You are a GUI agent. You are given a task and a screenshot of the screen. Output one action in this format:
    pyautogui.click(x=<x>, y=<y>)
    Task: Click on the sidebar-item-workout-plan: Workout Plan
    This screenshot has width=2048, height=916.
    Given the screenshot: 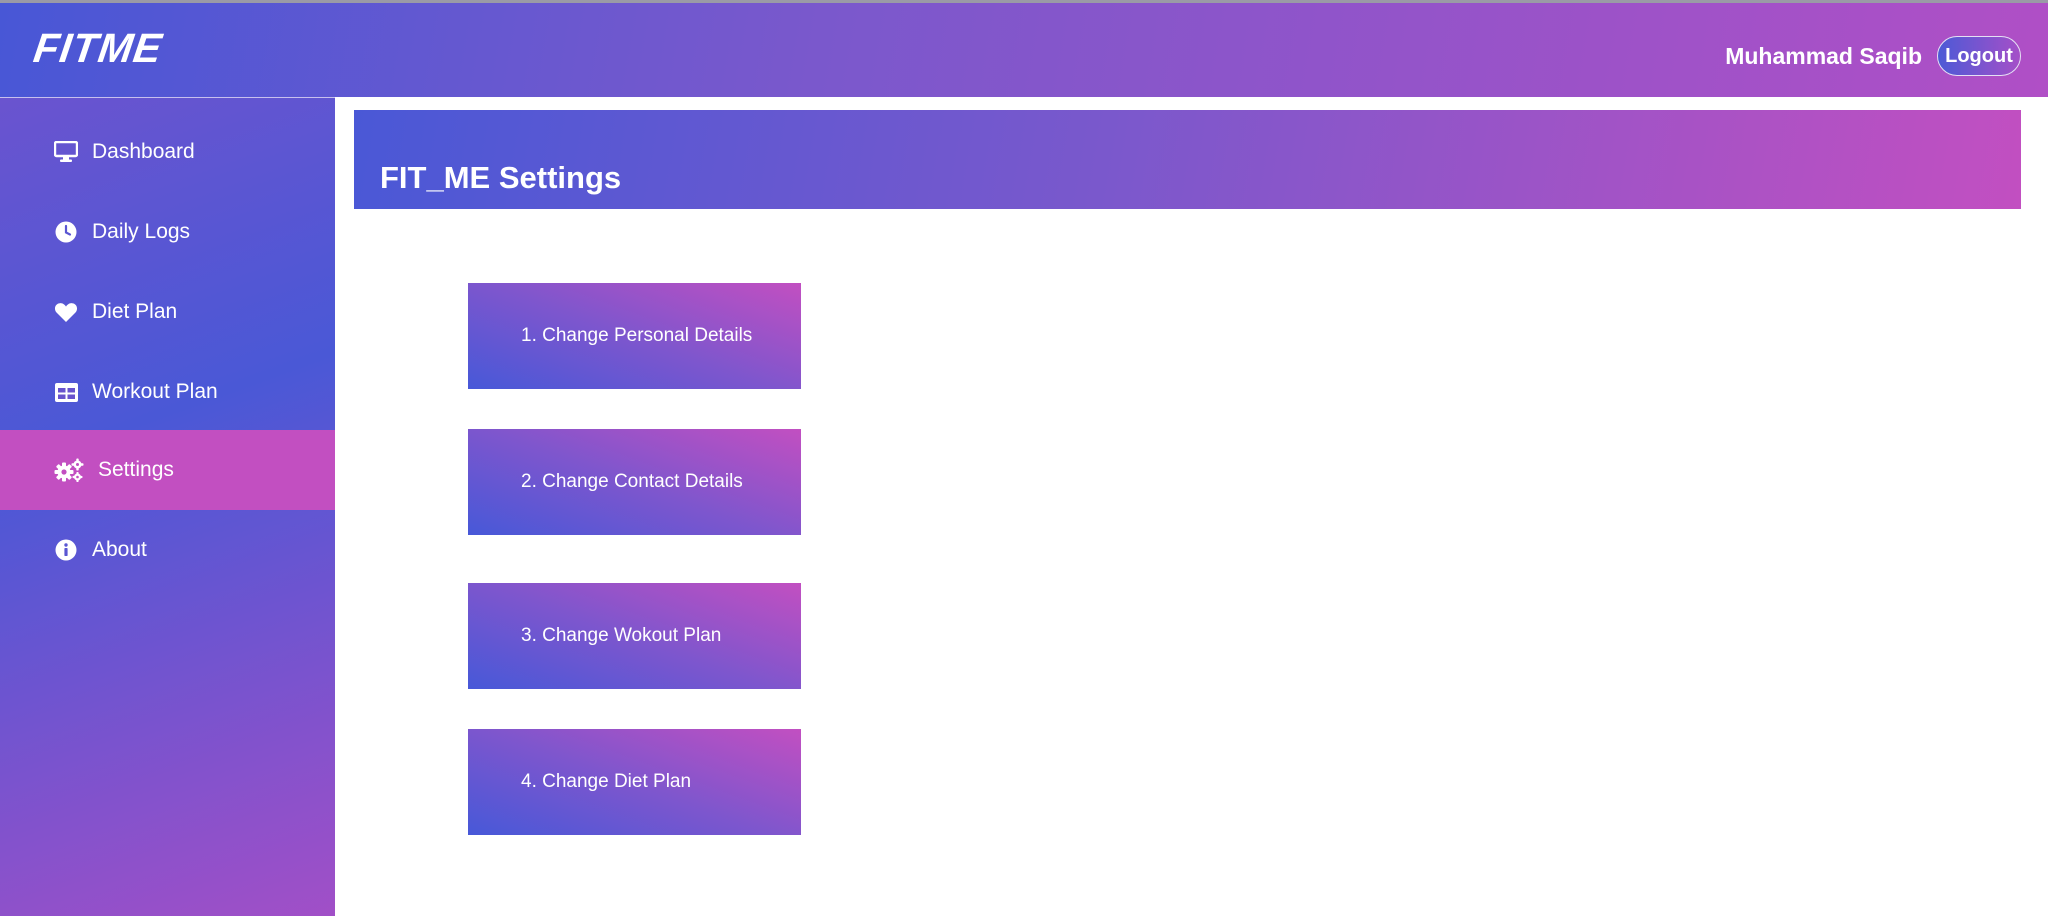 What is the action you would take?
    pyautogui.click(x=167, y=392)
    